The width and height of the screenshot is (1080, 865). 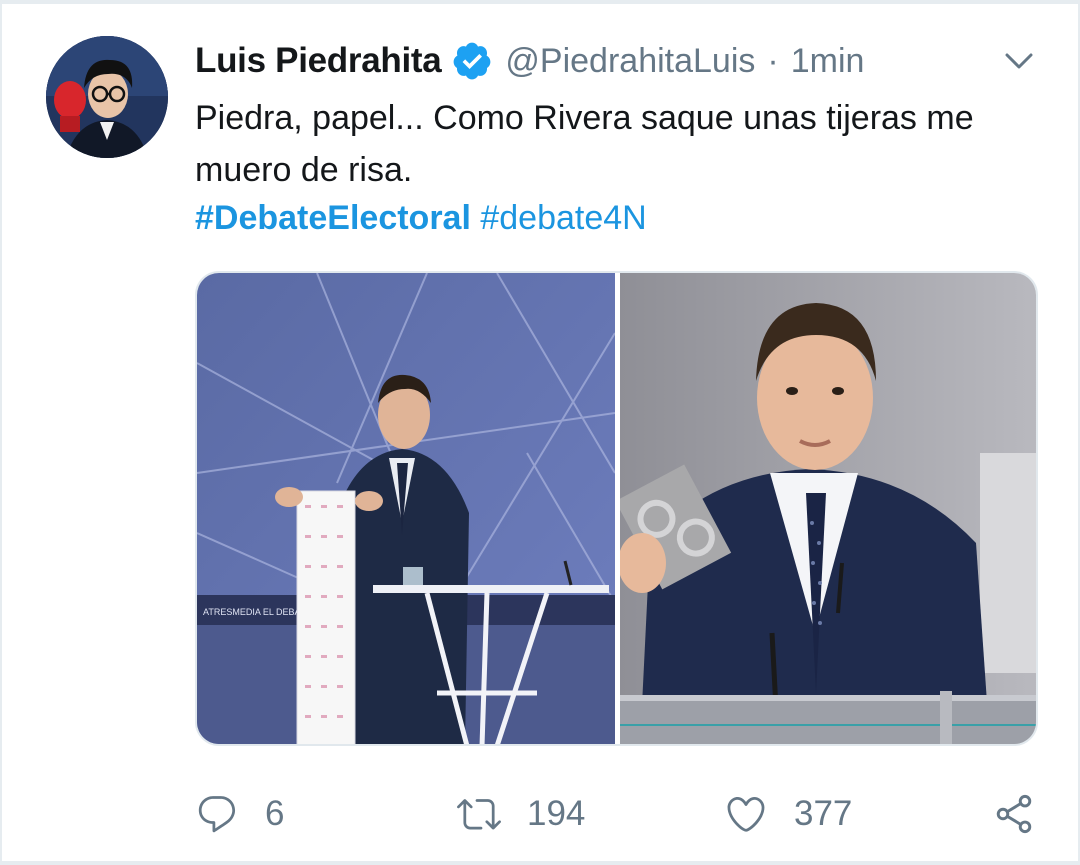 I want to click on author-name: Luis Piedrahita, so click(x=318, y=61).